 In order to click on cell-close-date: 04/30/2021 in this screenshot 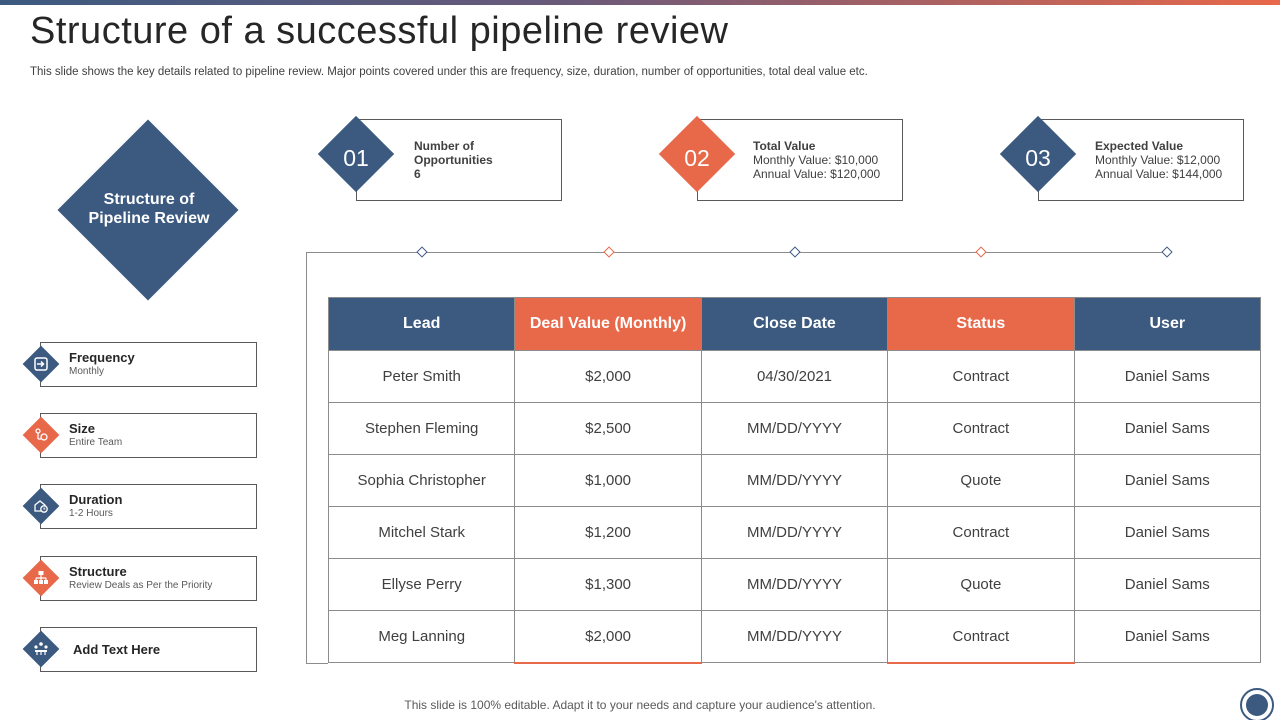, I will do `click(794, 376)`.